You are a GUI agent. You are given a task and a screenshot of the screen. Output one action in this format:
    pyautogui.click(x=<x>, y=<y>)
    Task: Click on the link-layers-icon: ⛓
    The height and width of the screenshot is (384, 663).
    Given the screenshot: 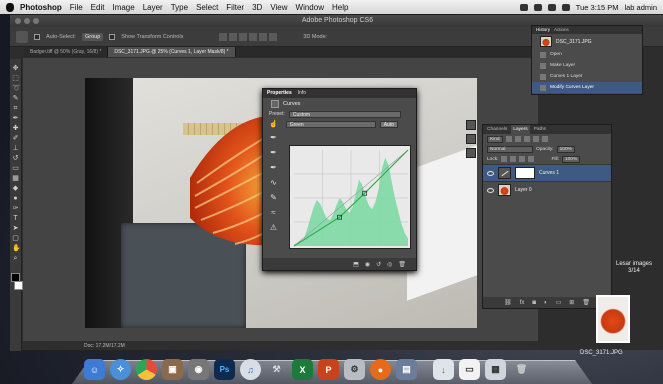 What is the action you would take?
    pyautogui.click(x=508, y=302)
    